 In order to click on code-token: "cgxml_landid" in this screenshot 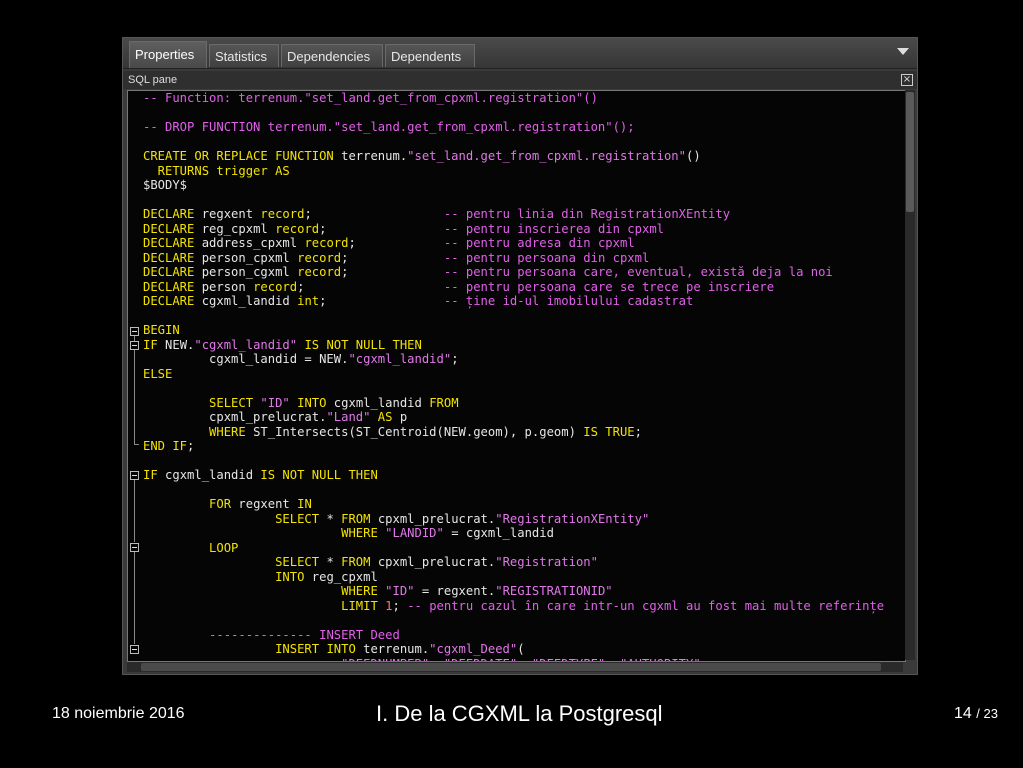, I will do `click(246, 344)`.